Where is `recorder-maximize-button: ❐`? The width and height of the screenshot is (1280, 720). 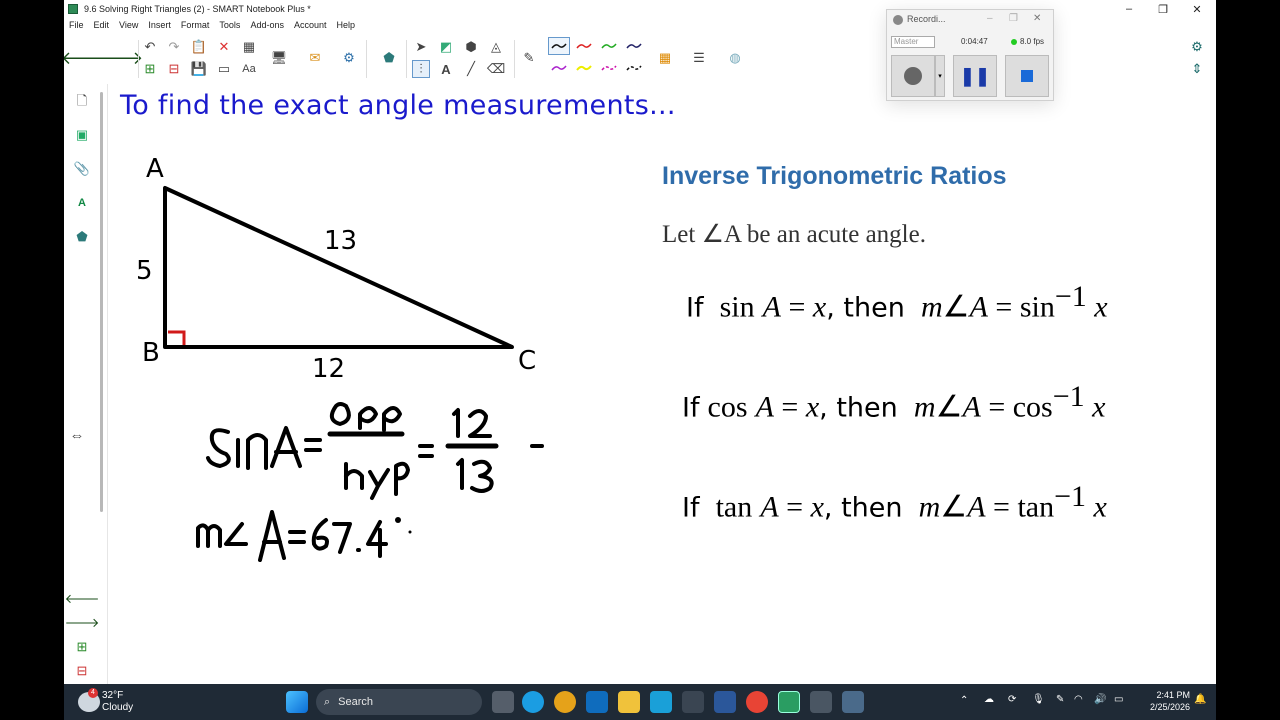 recorder-maximize-button: ❐ is located at coordinates (1013, 18).